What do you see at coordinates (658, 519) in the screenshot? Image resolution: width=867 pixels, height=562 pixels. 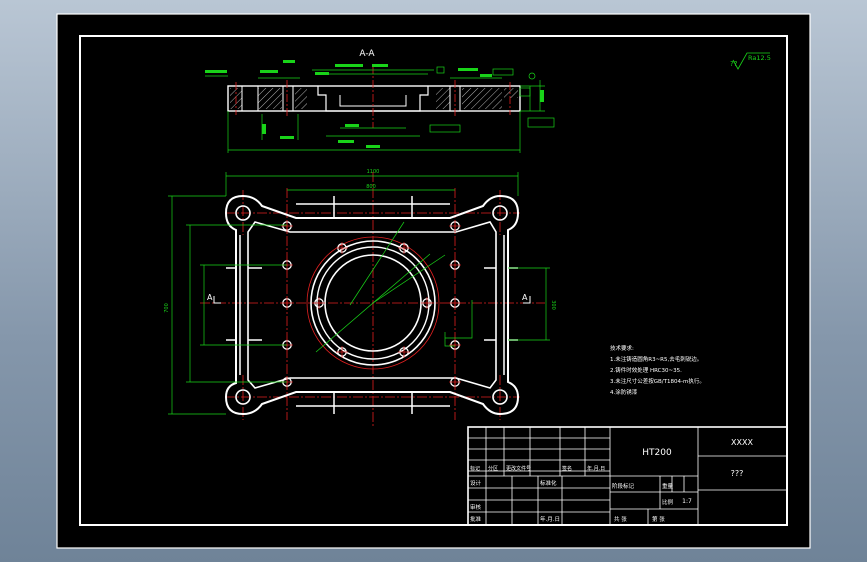 I see `sheet-number: 第 张` at bounding box center [658, 519].